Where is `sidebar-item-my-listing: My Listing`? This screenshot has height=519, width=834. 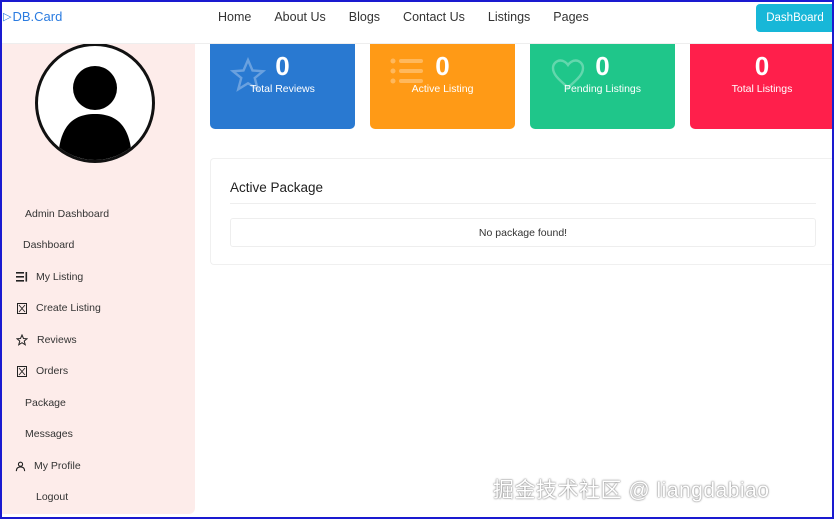 sidebar-item-my-listing: My Listing is located at coordinates (49, 277).